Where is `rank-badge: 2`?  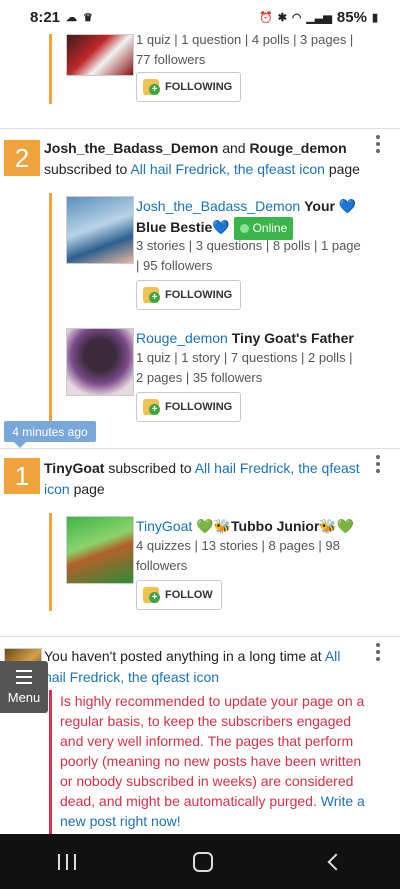 rank-badge: 2 is located at coordinates (22, 158).